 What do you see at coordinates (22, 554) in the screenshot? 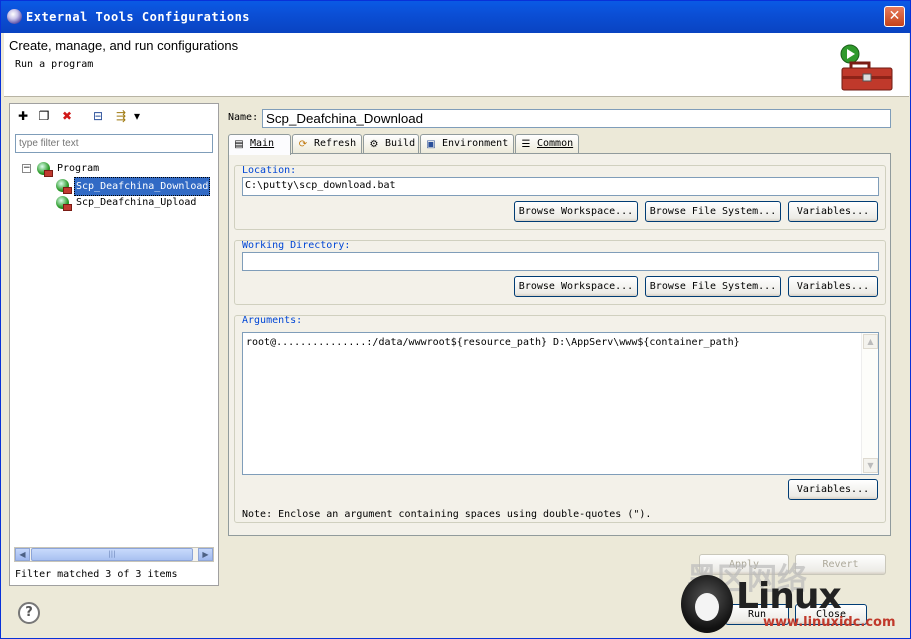
I see `scroll-left-icon: ◀` at bounding box center [22, 554].